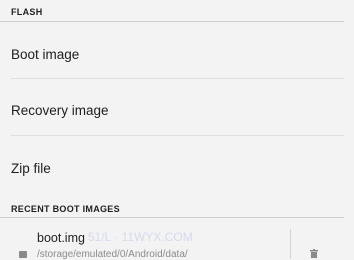 The width and height of the screenshot is (354, 260). Describe the element at coordinates (60, 110) in the screenshot. I see `flash-item-label: Recovery image` at that location.